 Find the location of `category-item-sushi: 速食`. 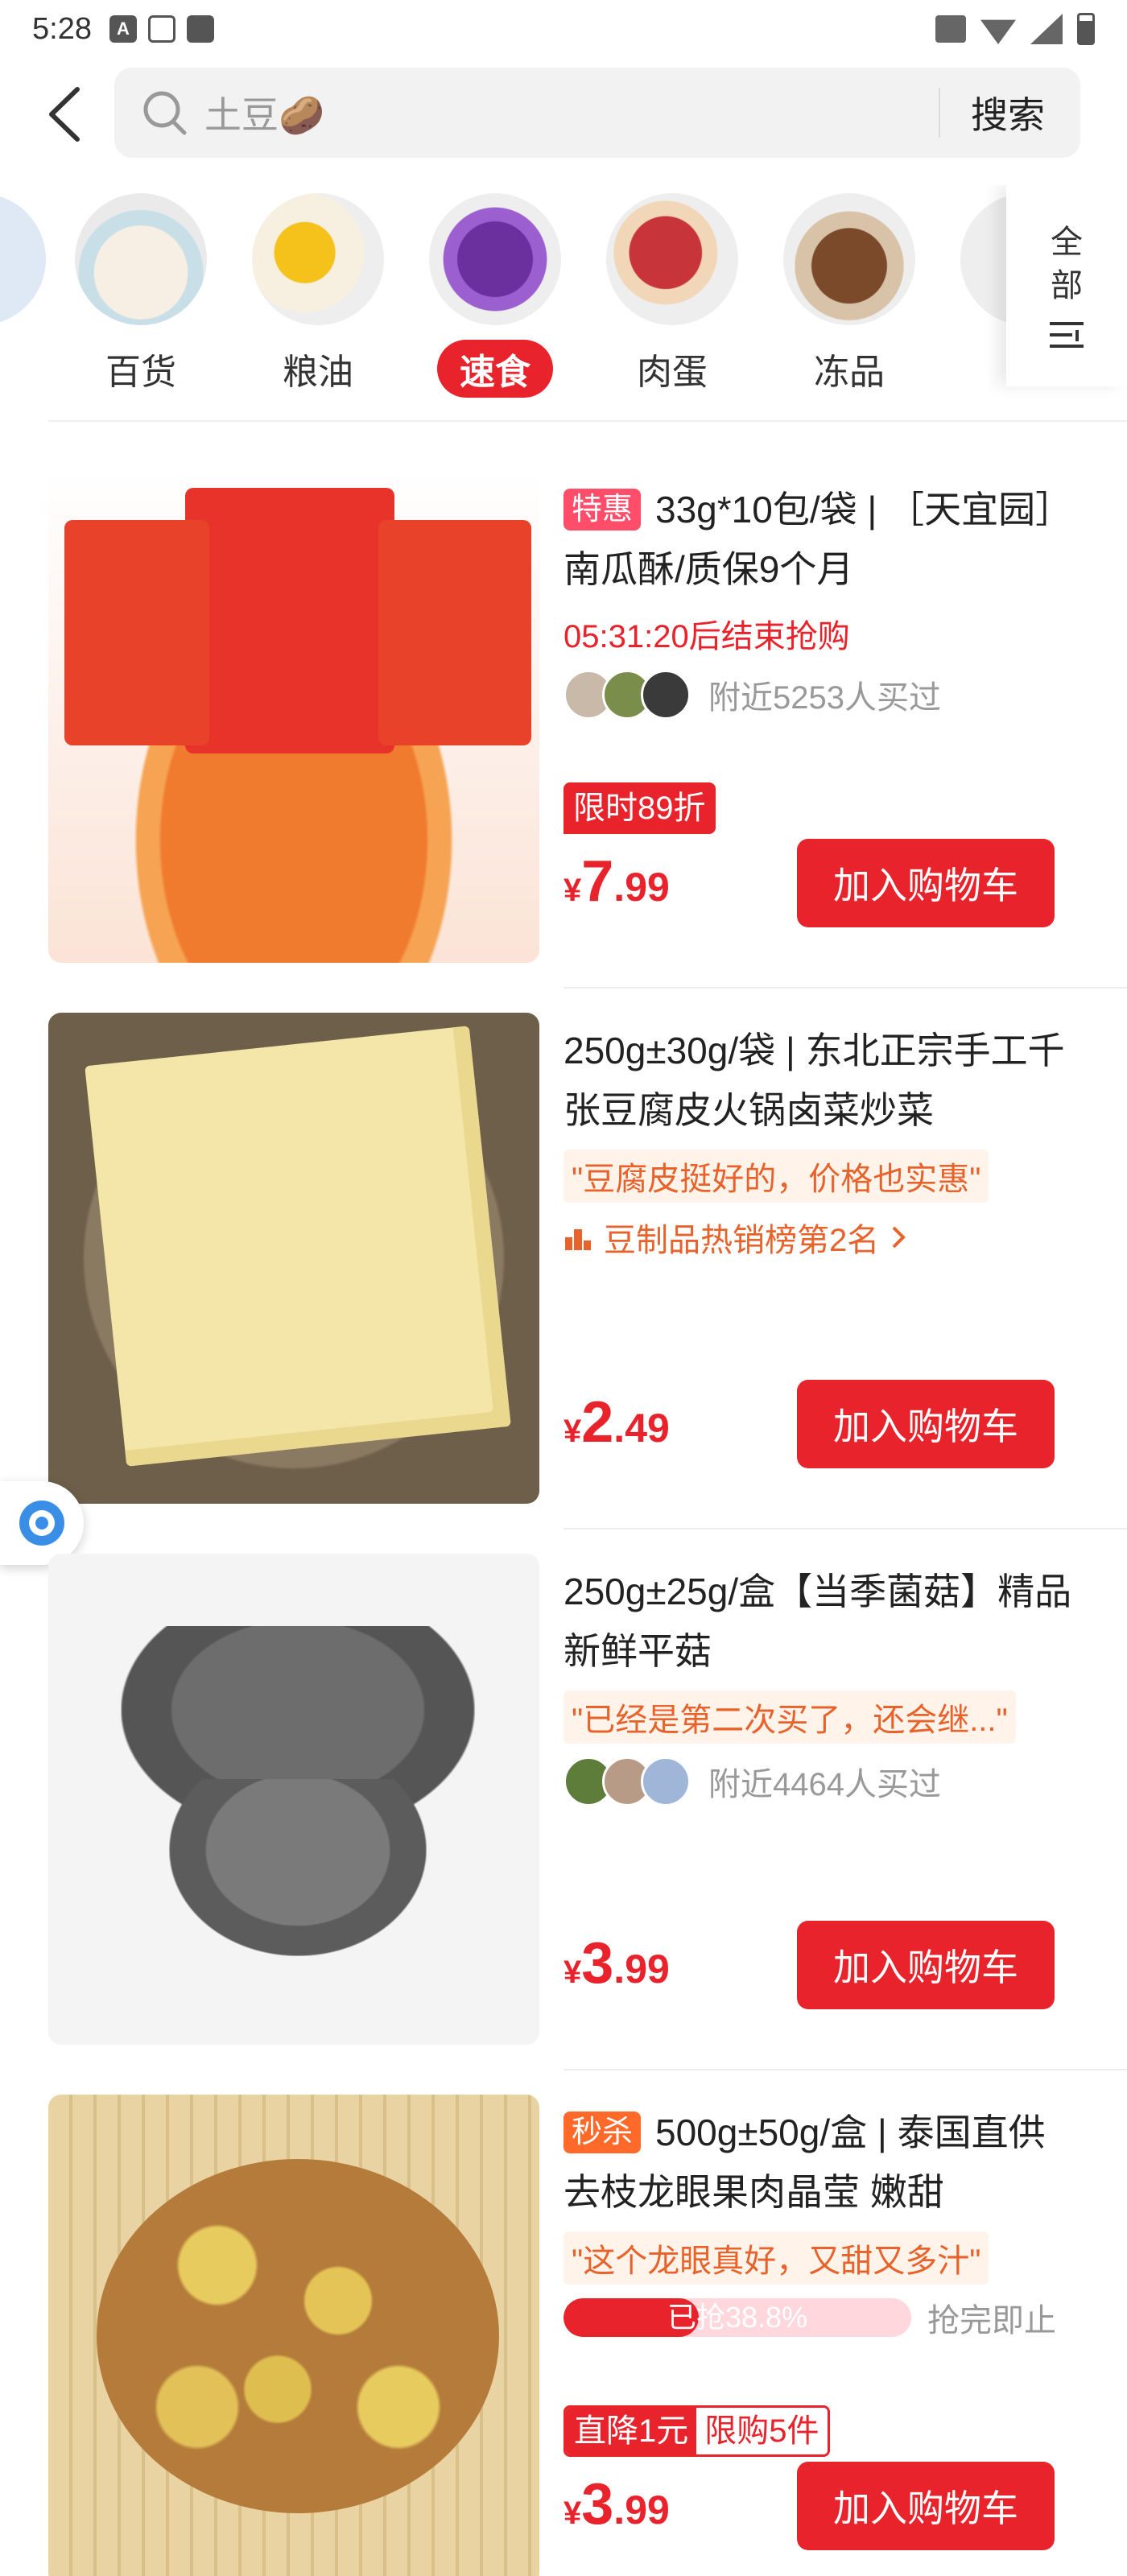

category-item-sushi: 速食 is located at coordinates (495, 295).